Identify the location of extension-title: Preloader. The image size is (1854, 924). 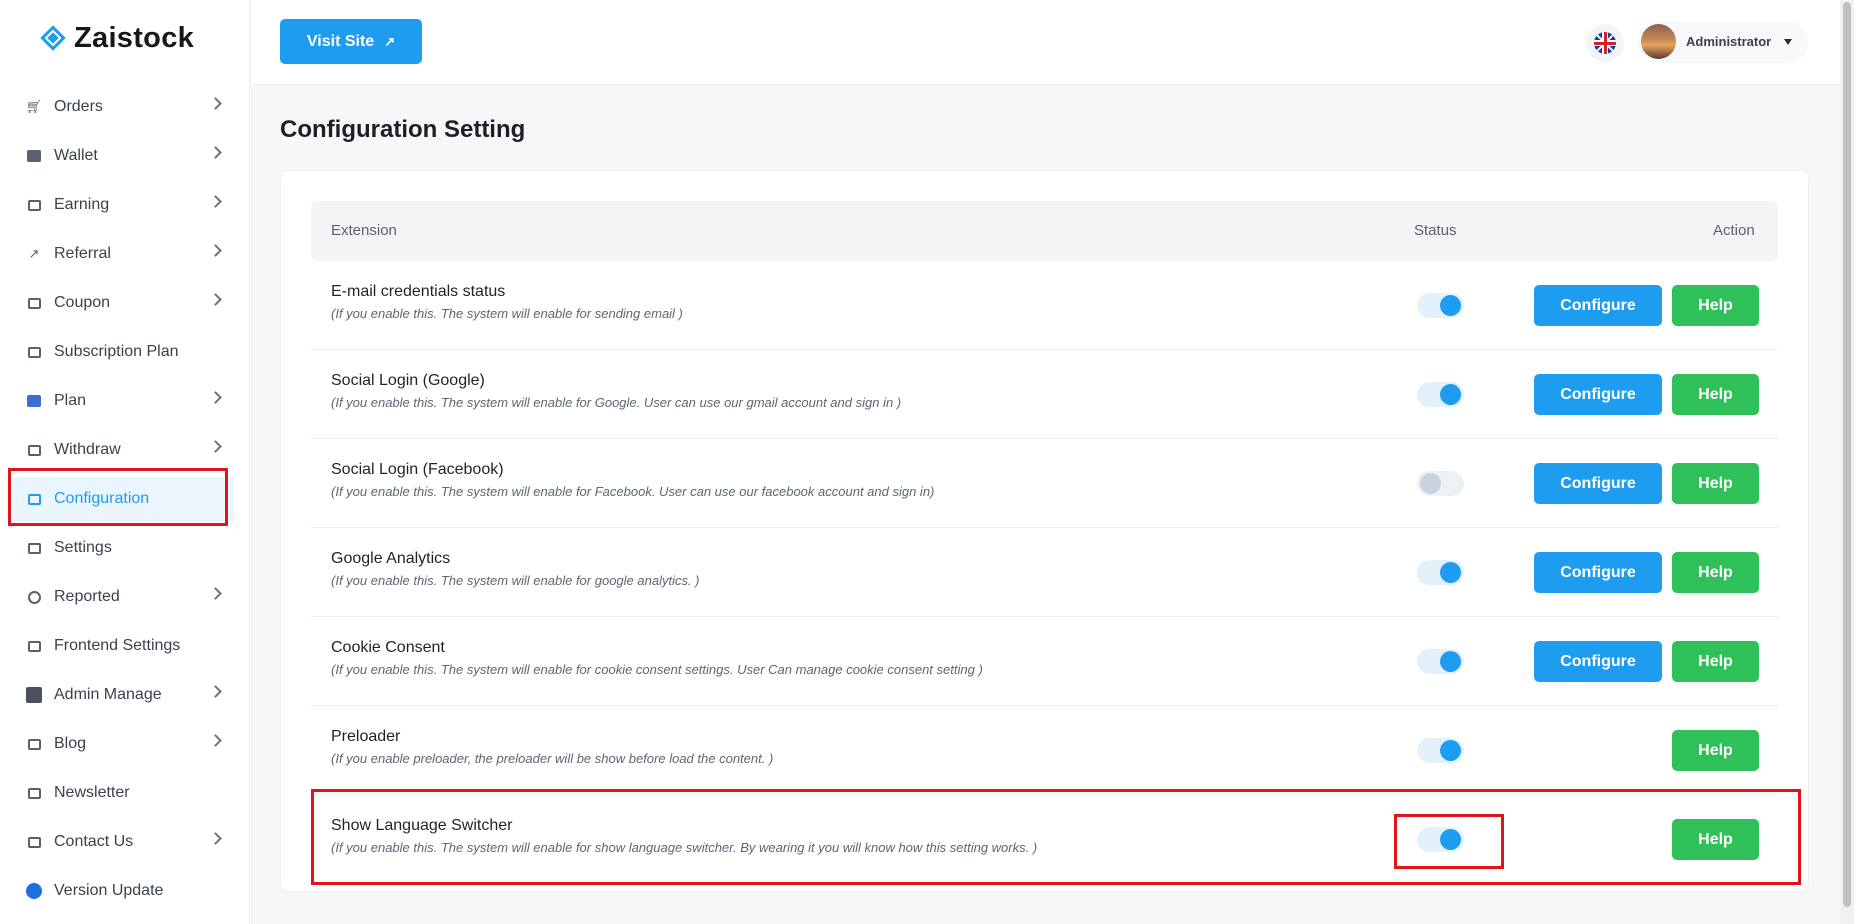
(366, 736).